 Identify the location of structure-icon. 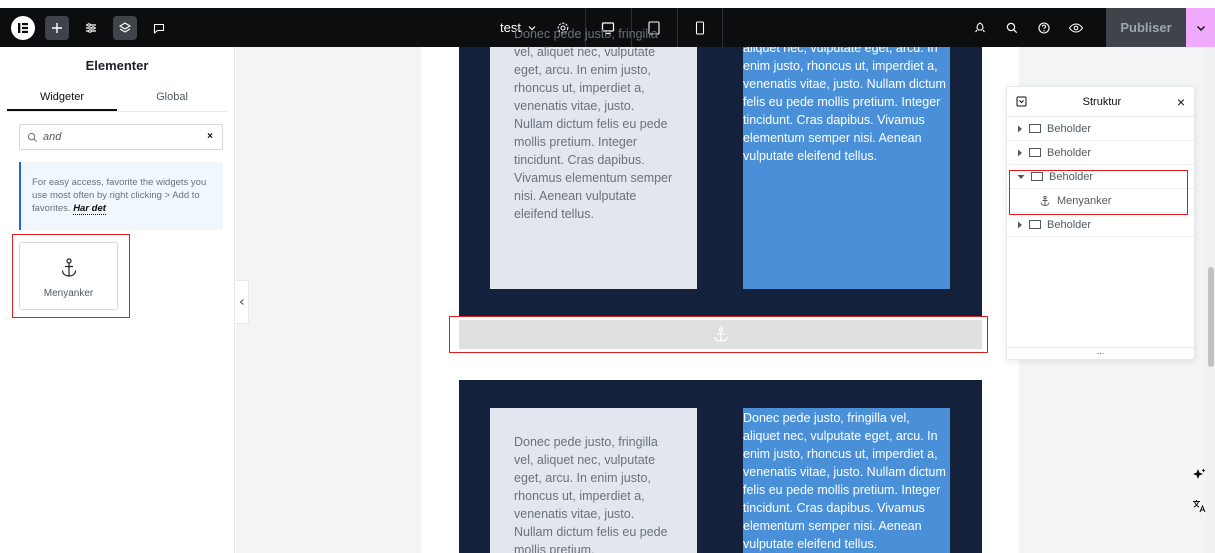
(1021, 101).